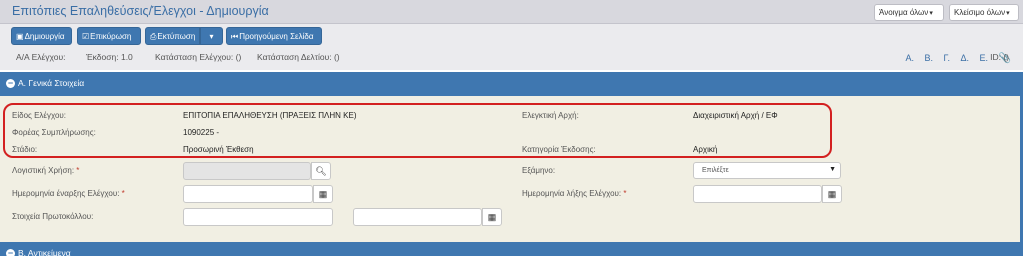 The width and height of the screenshot is (1023, 256). Describe the element at coordinates (25, 149) in the screenshot. I see `stage-label: Στάδιο:` at that location.